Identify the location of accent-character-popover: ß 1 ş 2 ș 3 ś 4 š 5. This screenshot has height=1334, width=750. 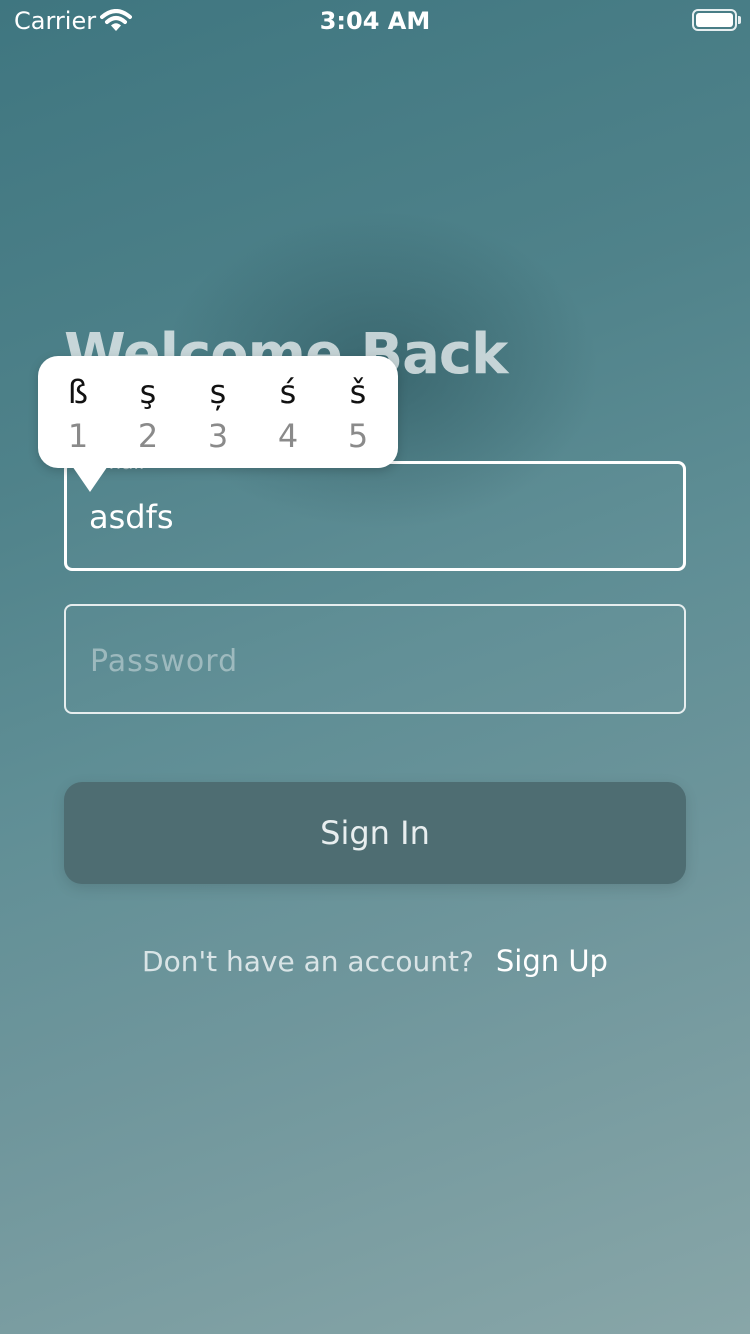
(218, 412).